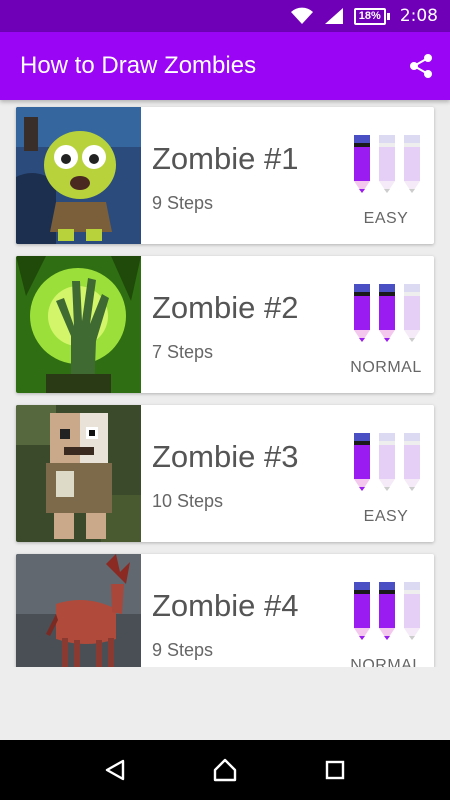 The image size is (450, 800). I want to click on battery-icon: 18%, so click(371, 16).